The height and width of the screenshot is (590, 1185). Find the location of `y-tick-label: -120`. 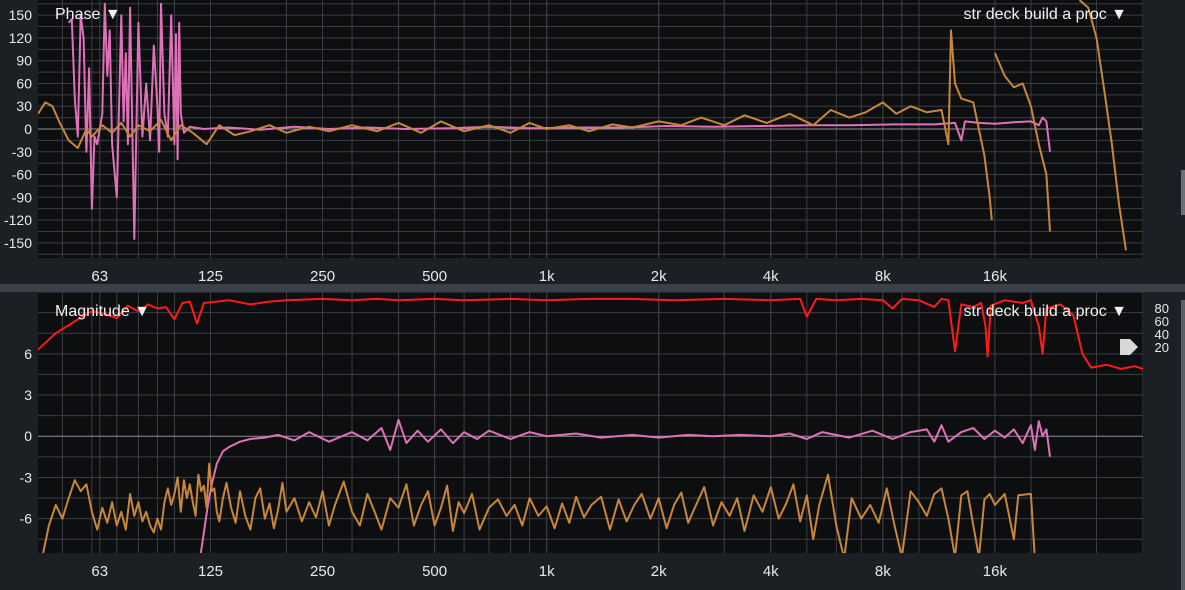

y-tick-label: -120 is located at coordinates (18, 220).